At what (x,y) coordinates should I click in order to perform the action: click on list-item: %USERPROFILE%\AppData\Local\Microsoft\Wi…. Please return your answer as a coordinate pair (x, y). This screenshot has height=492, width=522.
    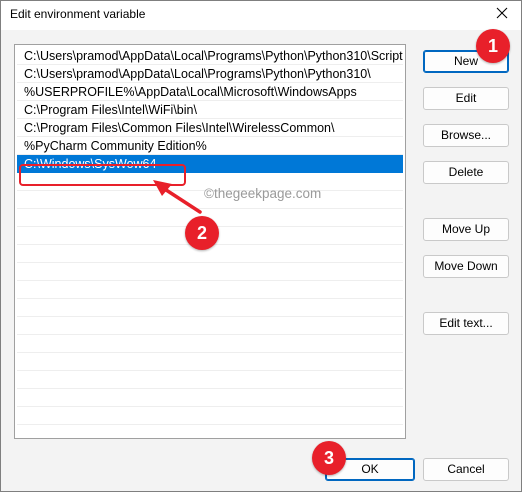
    Looking at the image, I should click on (210, 92).